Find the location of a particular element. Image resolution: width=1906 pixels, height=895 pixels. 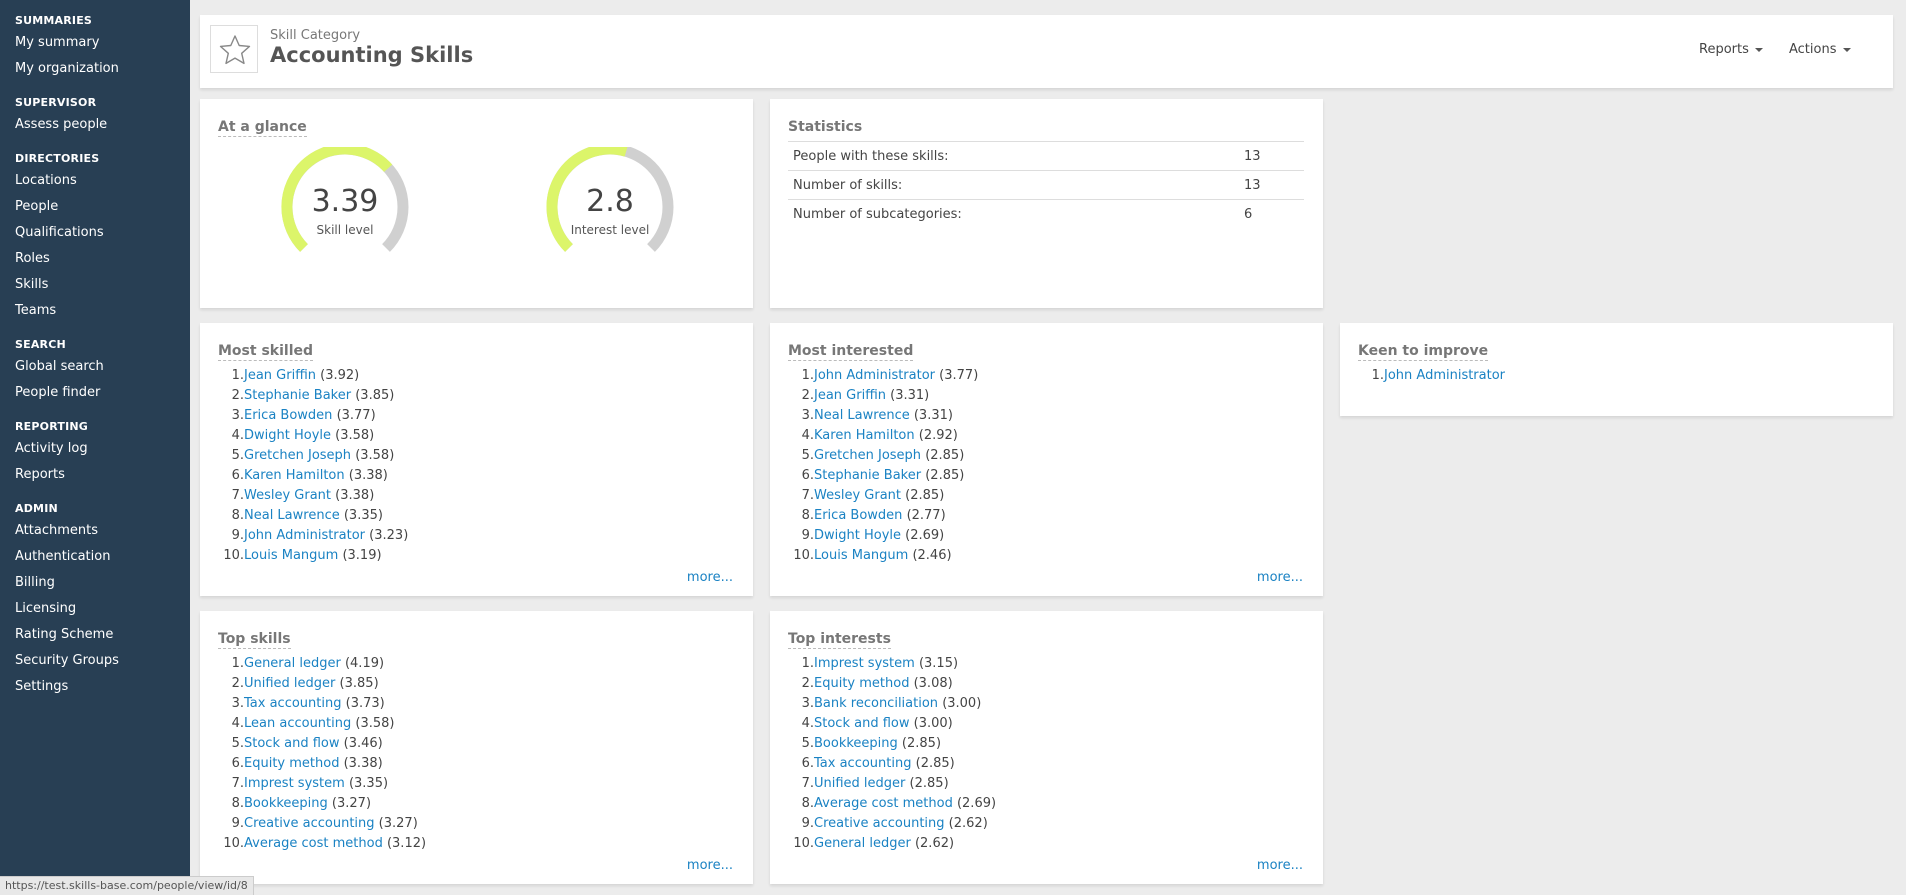

sidebar-item-assess-people: Assess people is located at coordinates (102, 125).